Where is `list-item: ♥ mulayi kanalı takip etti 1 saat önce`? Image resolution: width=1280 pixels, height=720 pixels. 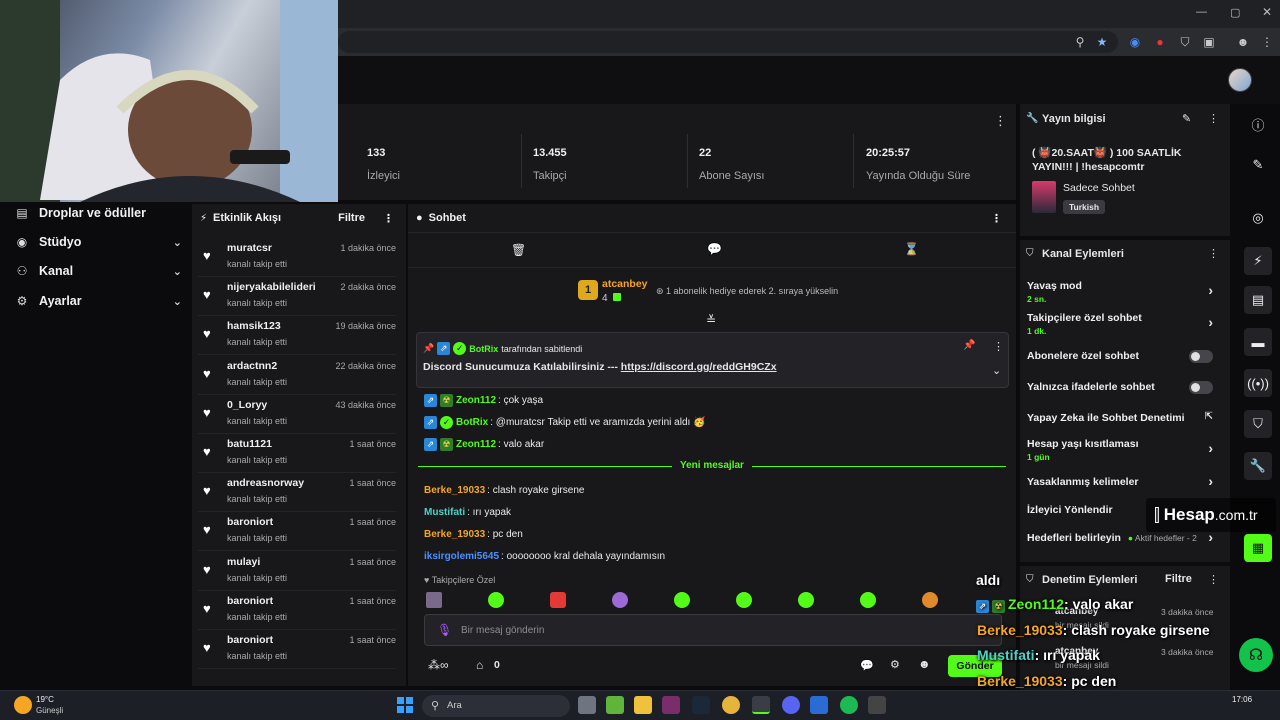
list-item: ♥ mulayi kanalı takip etti 1 saat önce is located at coordinates (297, 571).